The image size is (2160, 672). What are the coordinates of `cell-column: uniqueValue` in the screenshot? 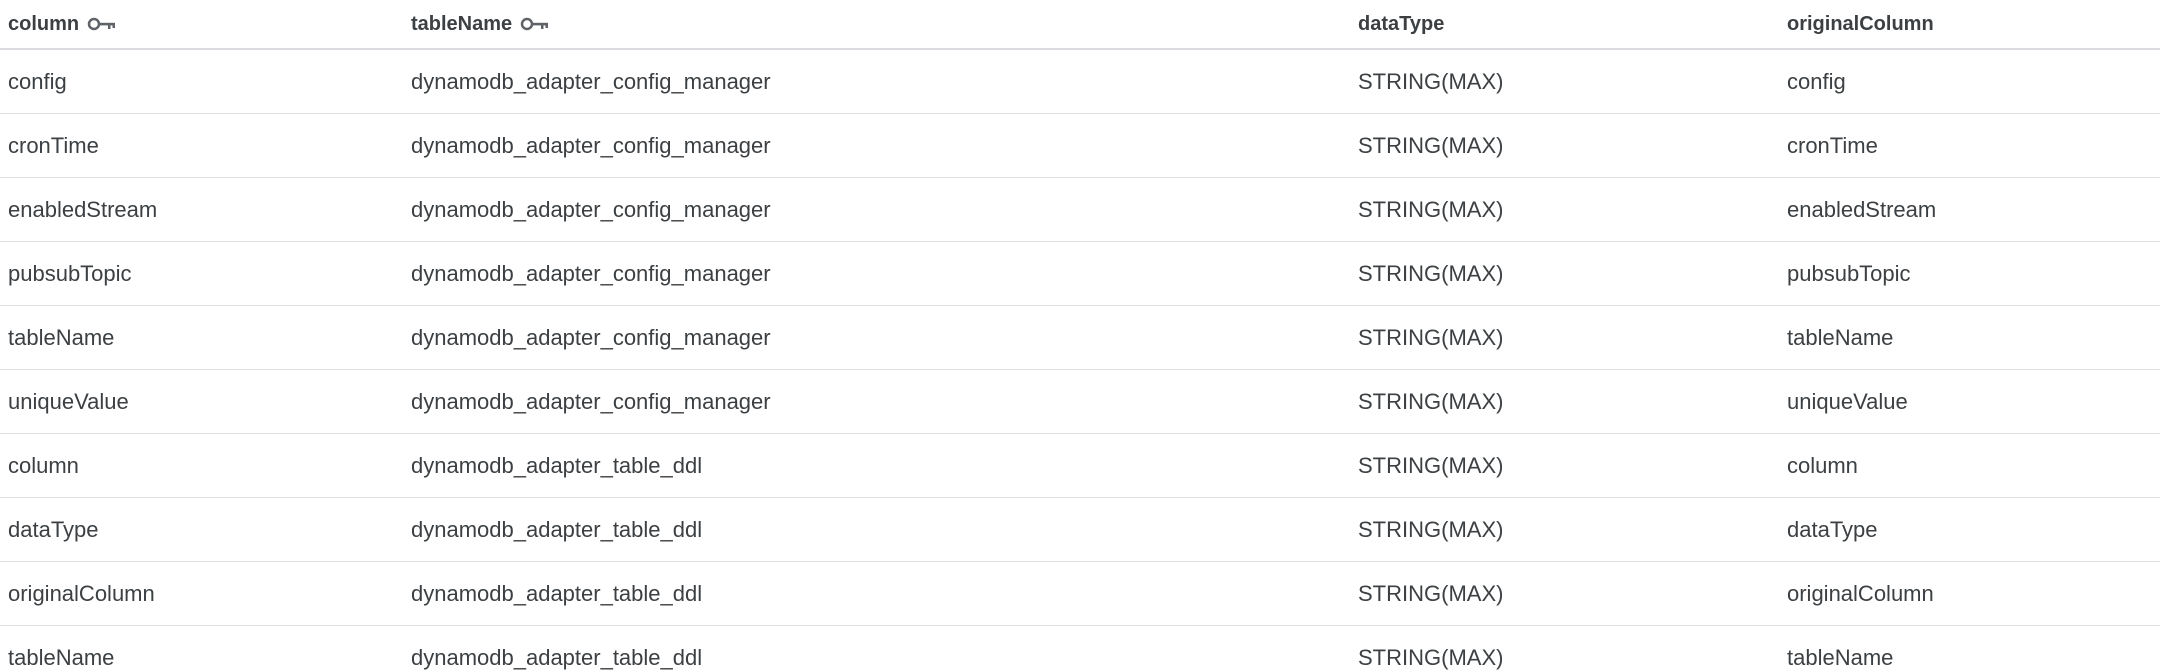 It's located at (68, 401).